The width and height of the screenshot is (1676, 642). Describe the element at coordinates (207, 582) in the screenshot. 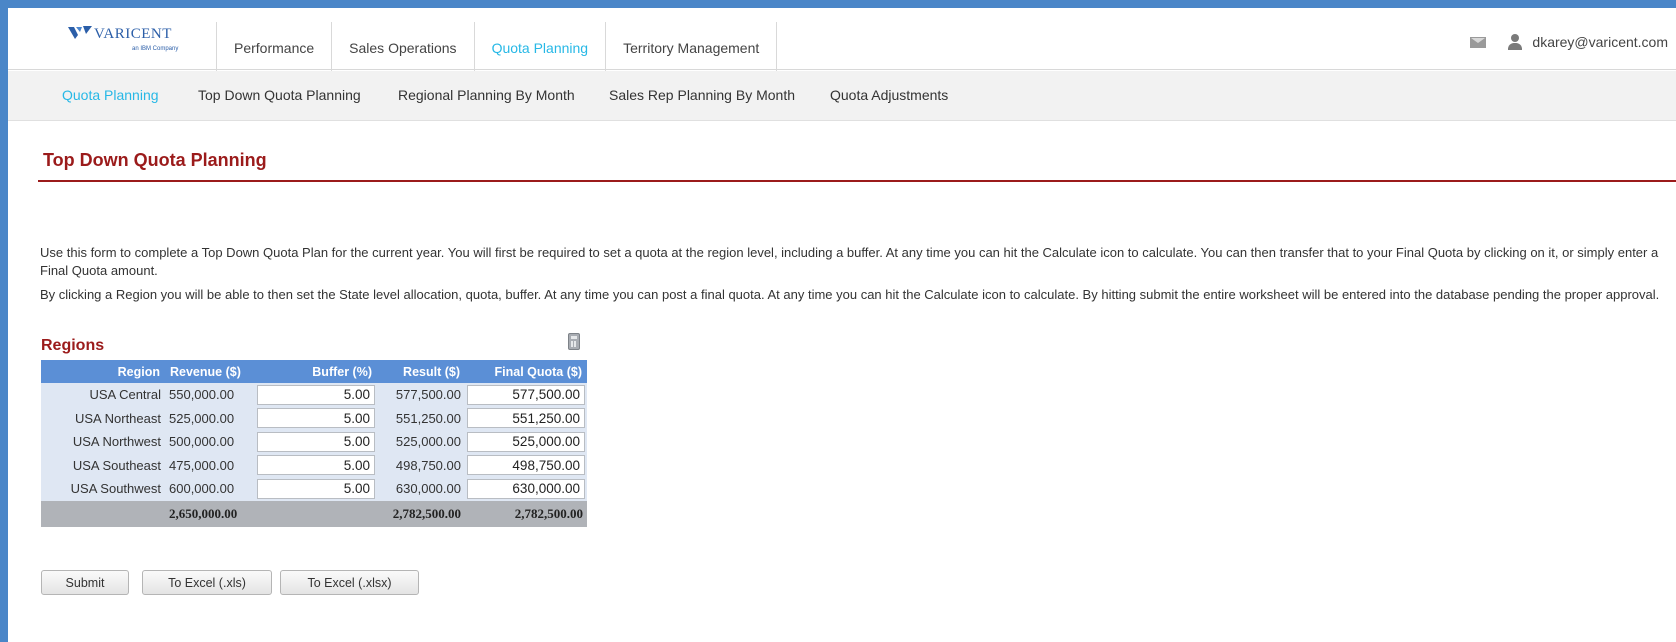

I see `export-xls-button: To Excel (.xls)` at that location.